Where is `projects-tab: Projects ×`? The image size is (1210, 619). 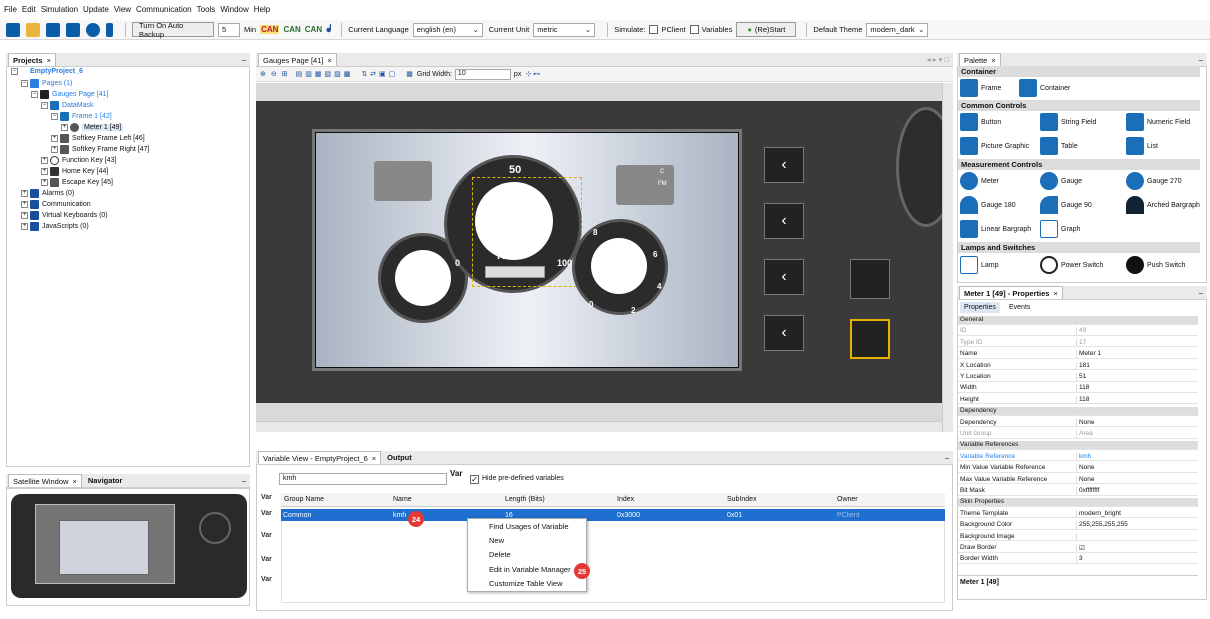
projects-tab: Projects × is located at coordinates (32, 59).